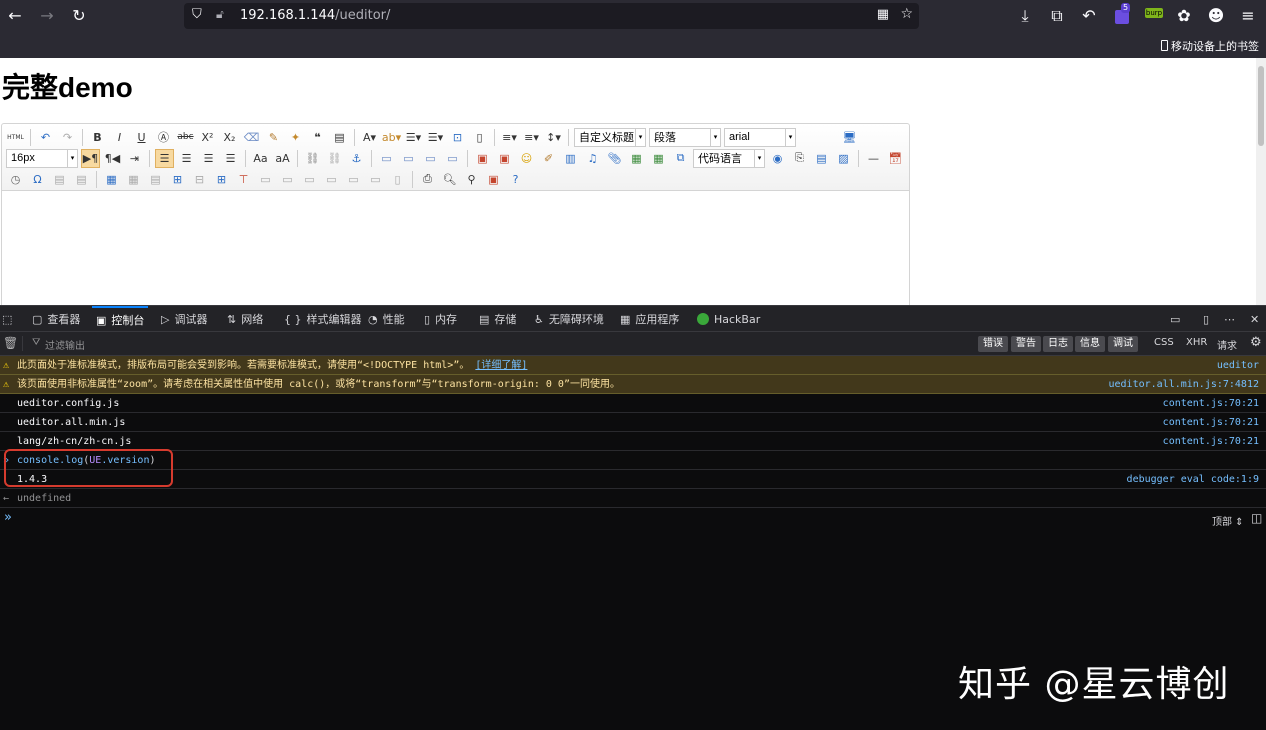 This screenshot has height=730, width=1266. Describe the element at coordinates (42, 158) in the screenshot. I see `font-size-select: 16px ▾` at that location.